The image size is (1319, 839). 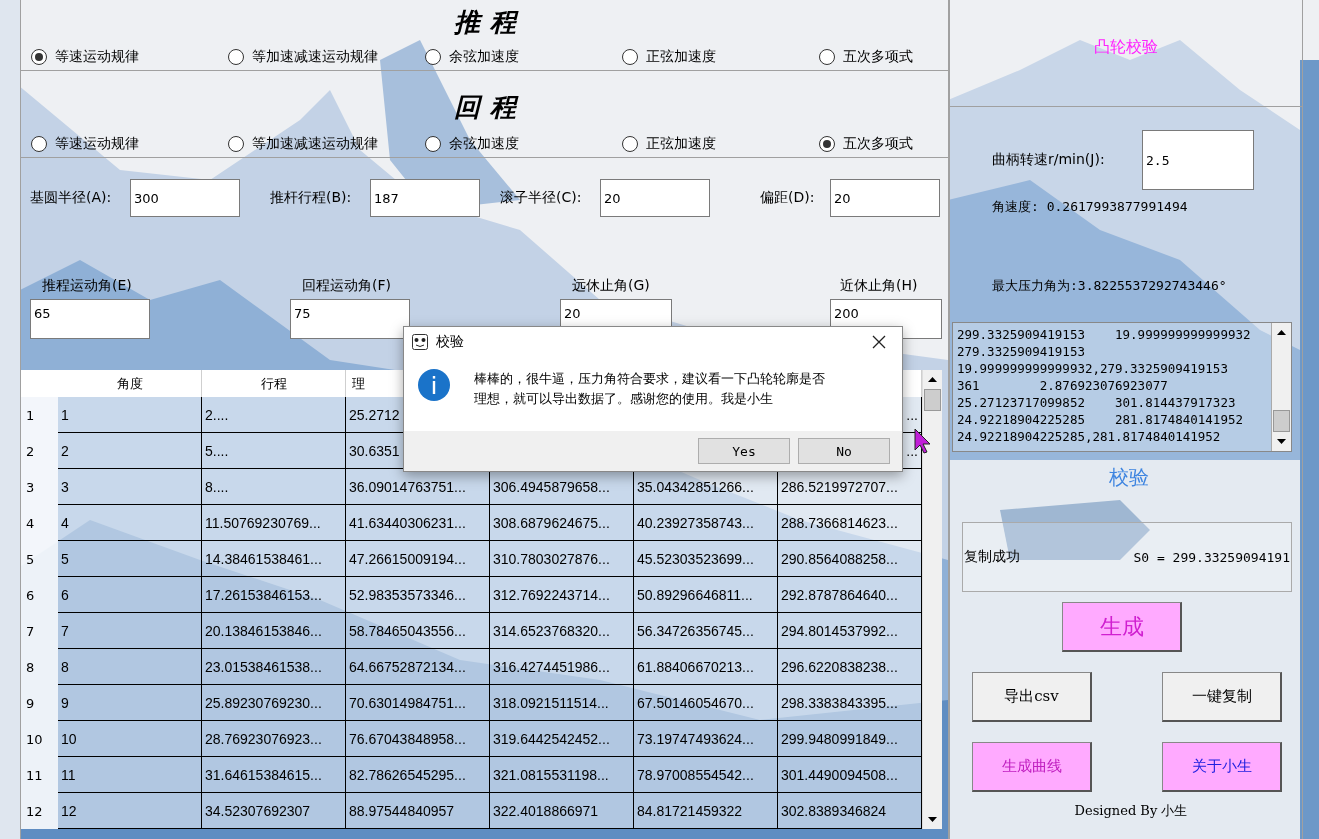 What do you see at coordinates (130, 383) in the screenshot?
I see `column-header: 角度` at bounding box center [130, 383].